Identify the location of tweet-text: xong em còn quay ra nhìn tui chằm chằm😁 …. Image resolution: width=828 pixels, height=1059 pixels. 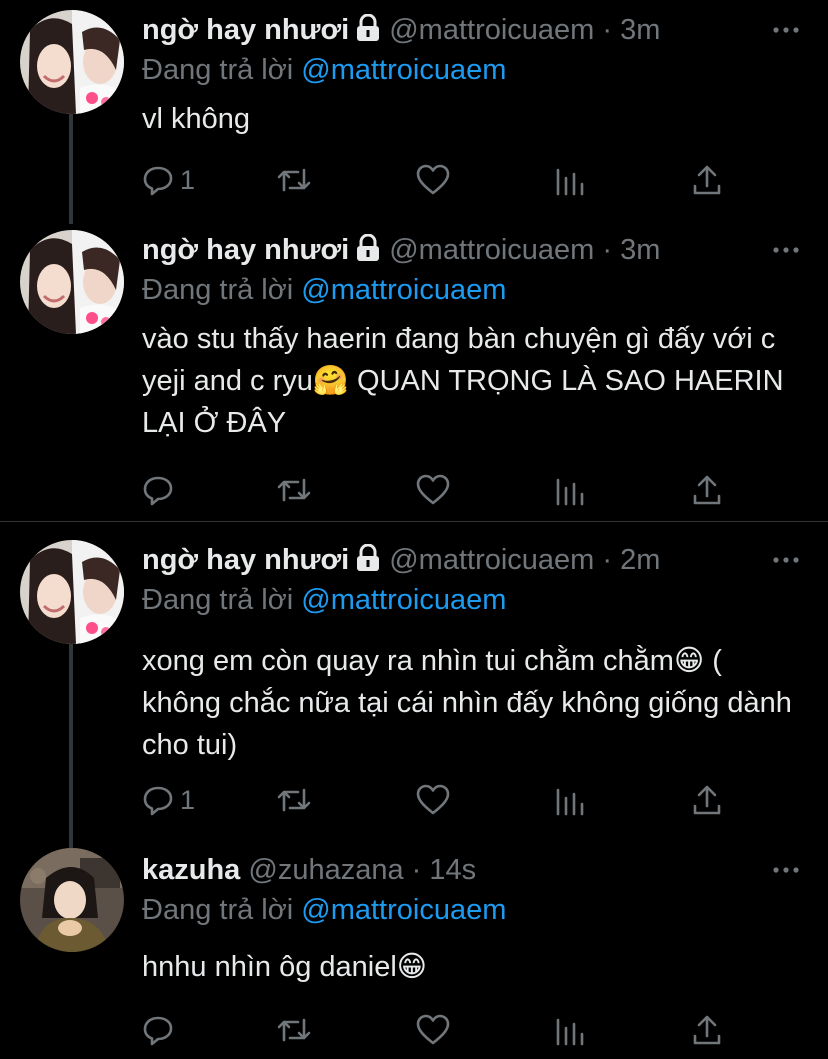
(467, 703).